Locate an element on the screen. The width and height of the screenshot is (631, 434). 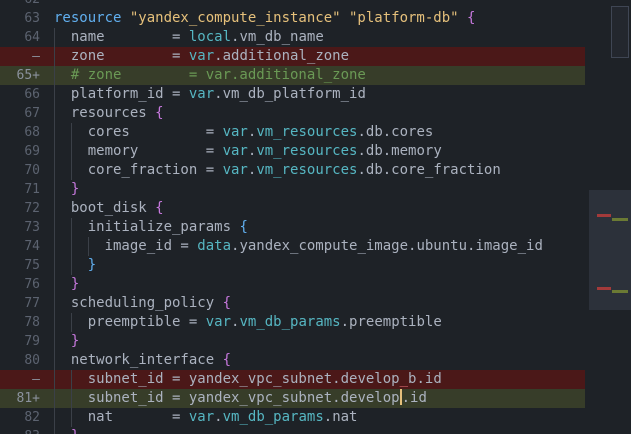
code-line: 68 cores = var.vm_resources.db.cores is located at coordinates (300, 132).